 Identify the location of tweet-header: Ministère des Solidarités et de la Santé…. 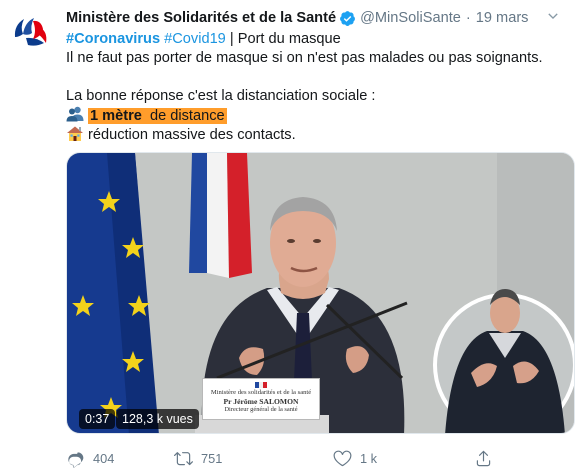
(321, 18).